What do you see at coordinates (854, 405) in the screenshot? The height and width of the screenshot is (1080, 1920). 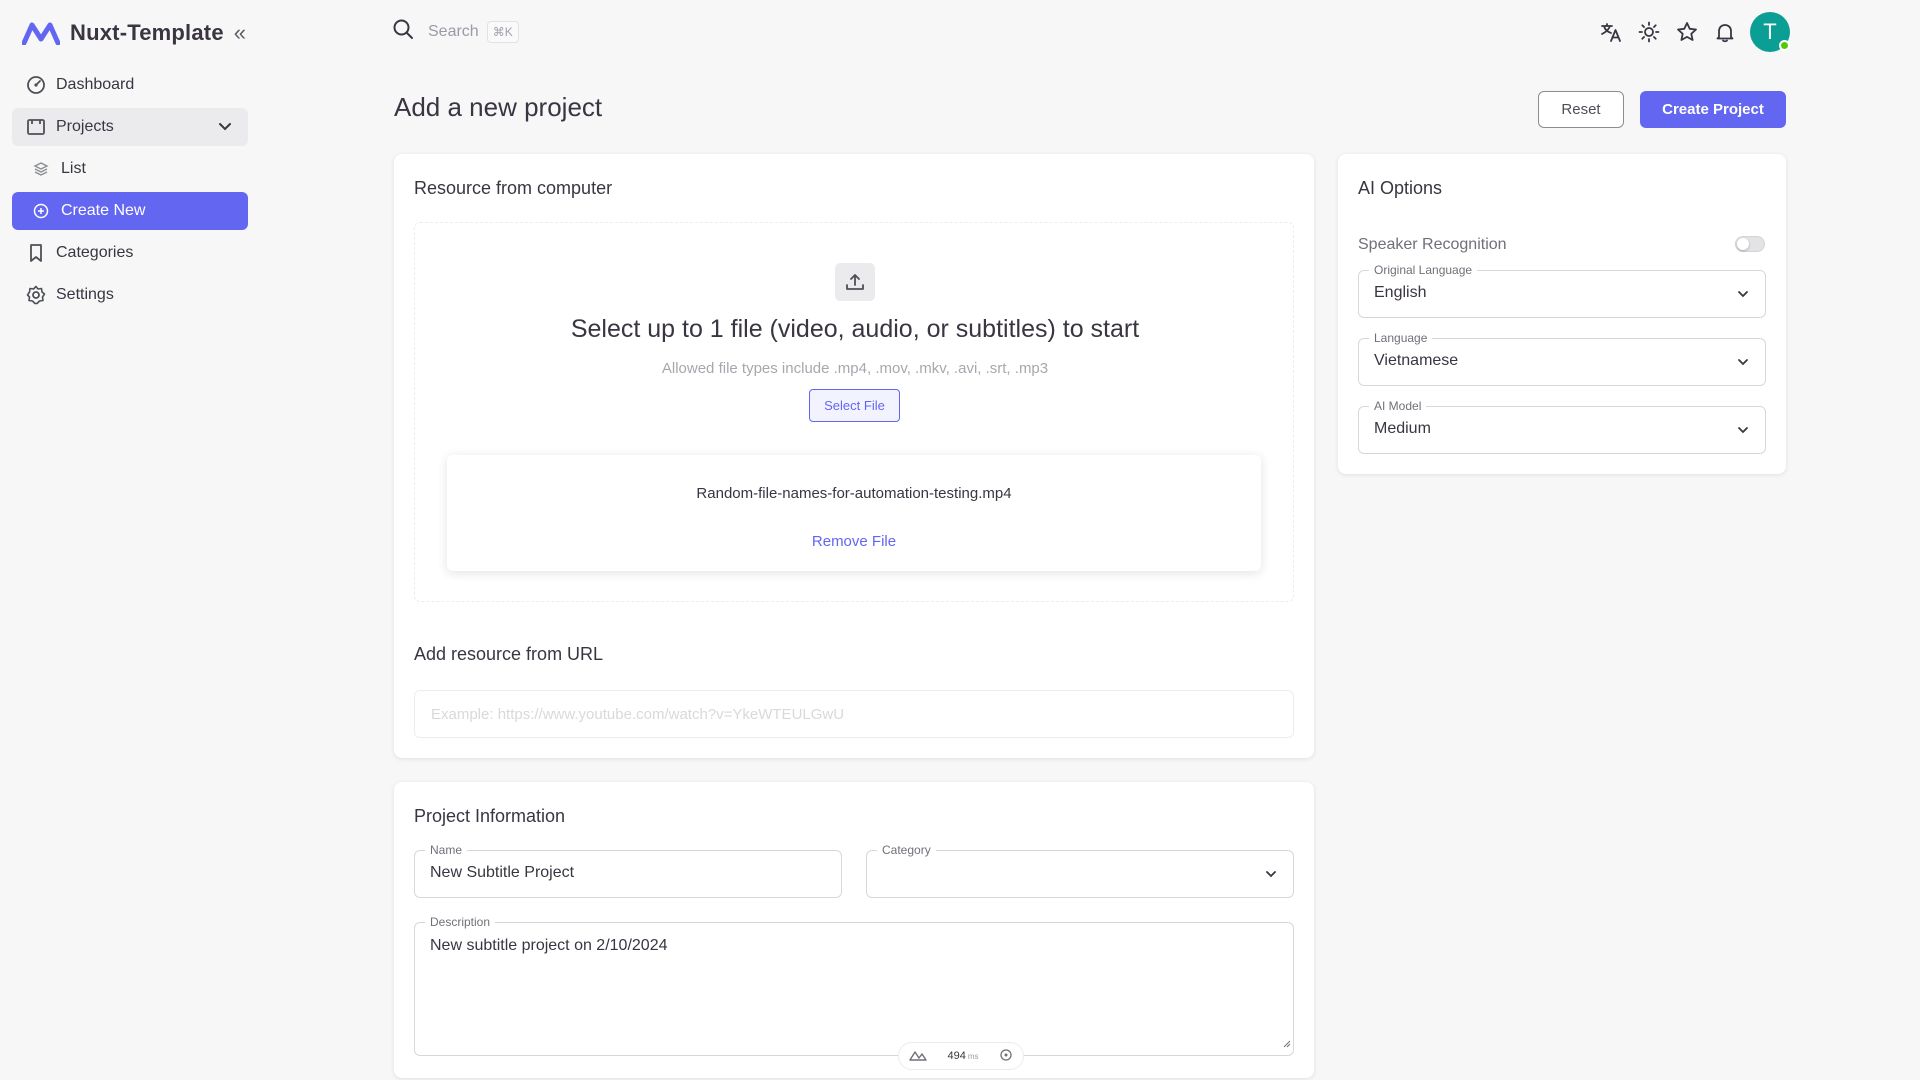 I see `select-file-button: Select File` at bounding box center [854, 405].